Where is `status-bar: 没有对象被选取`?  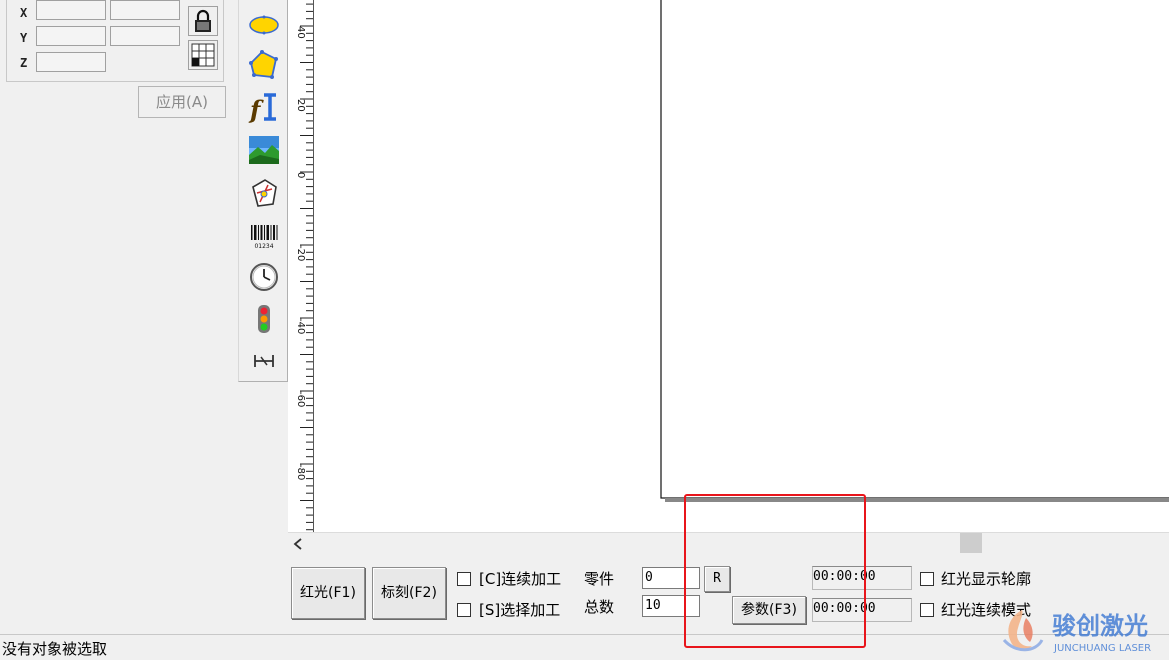
status-bar: 没有对象被选取 is located at coordinates (584, 647).